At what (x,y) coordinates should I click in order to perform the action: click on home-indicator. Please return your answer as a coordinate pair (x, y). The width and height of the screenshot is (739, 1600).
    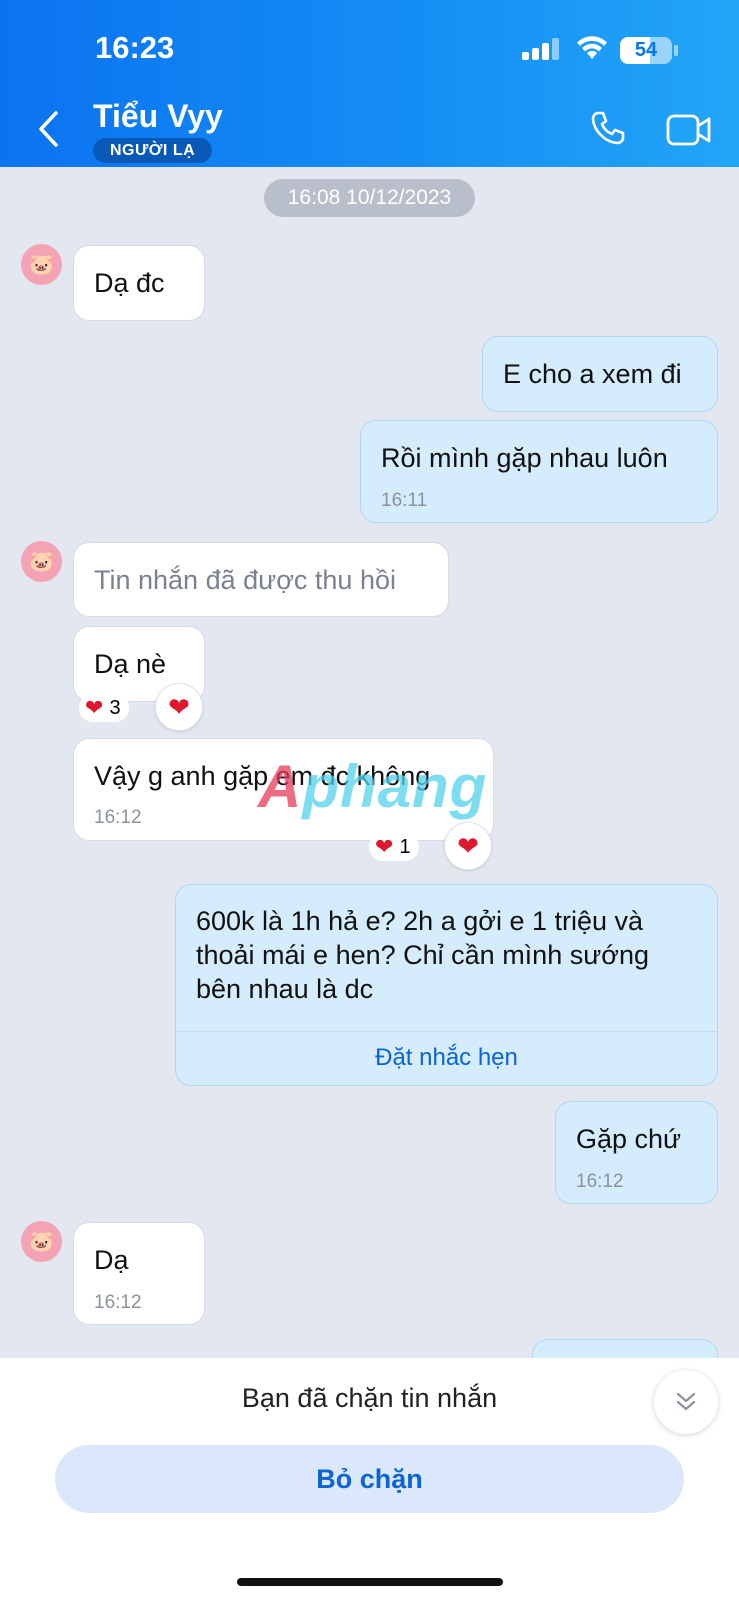
    Looking at the image, I should click on (370, 1582).